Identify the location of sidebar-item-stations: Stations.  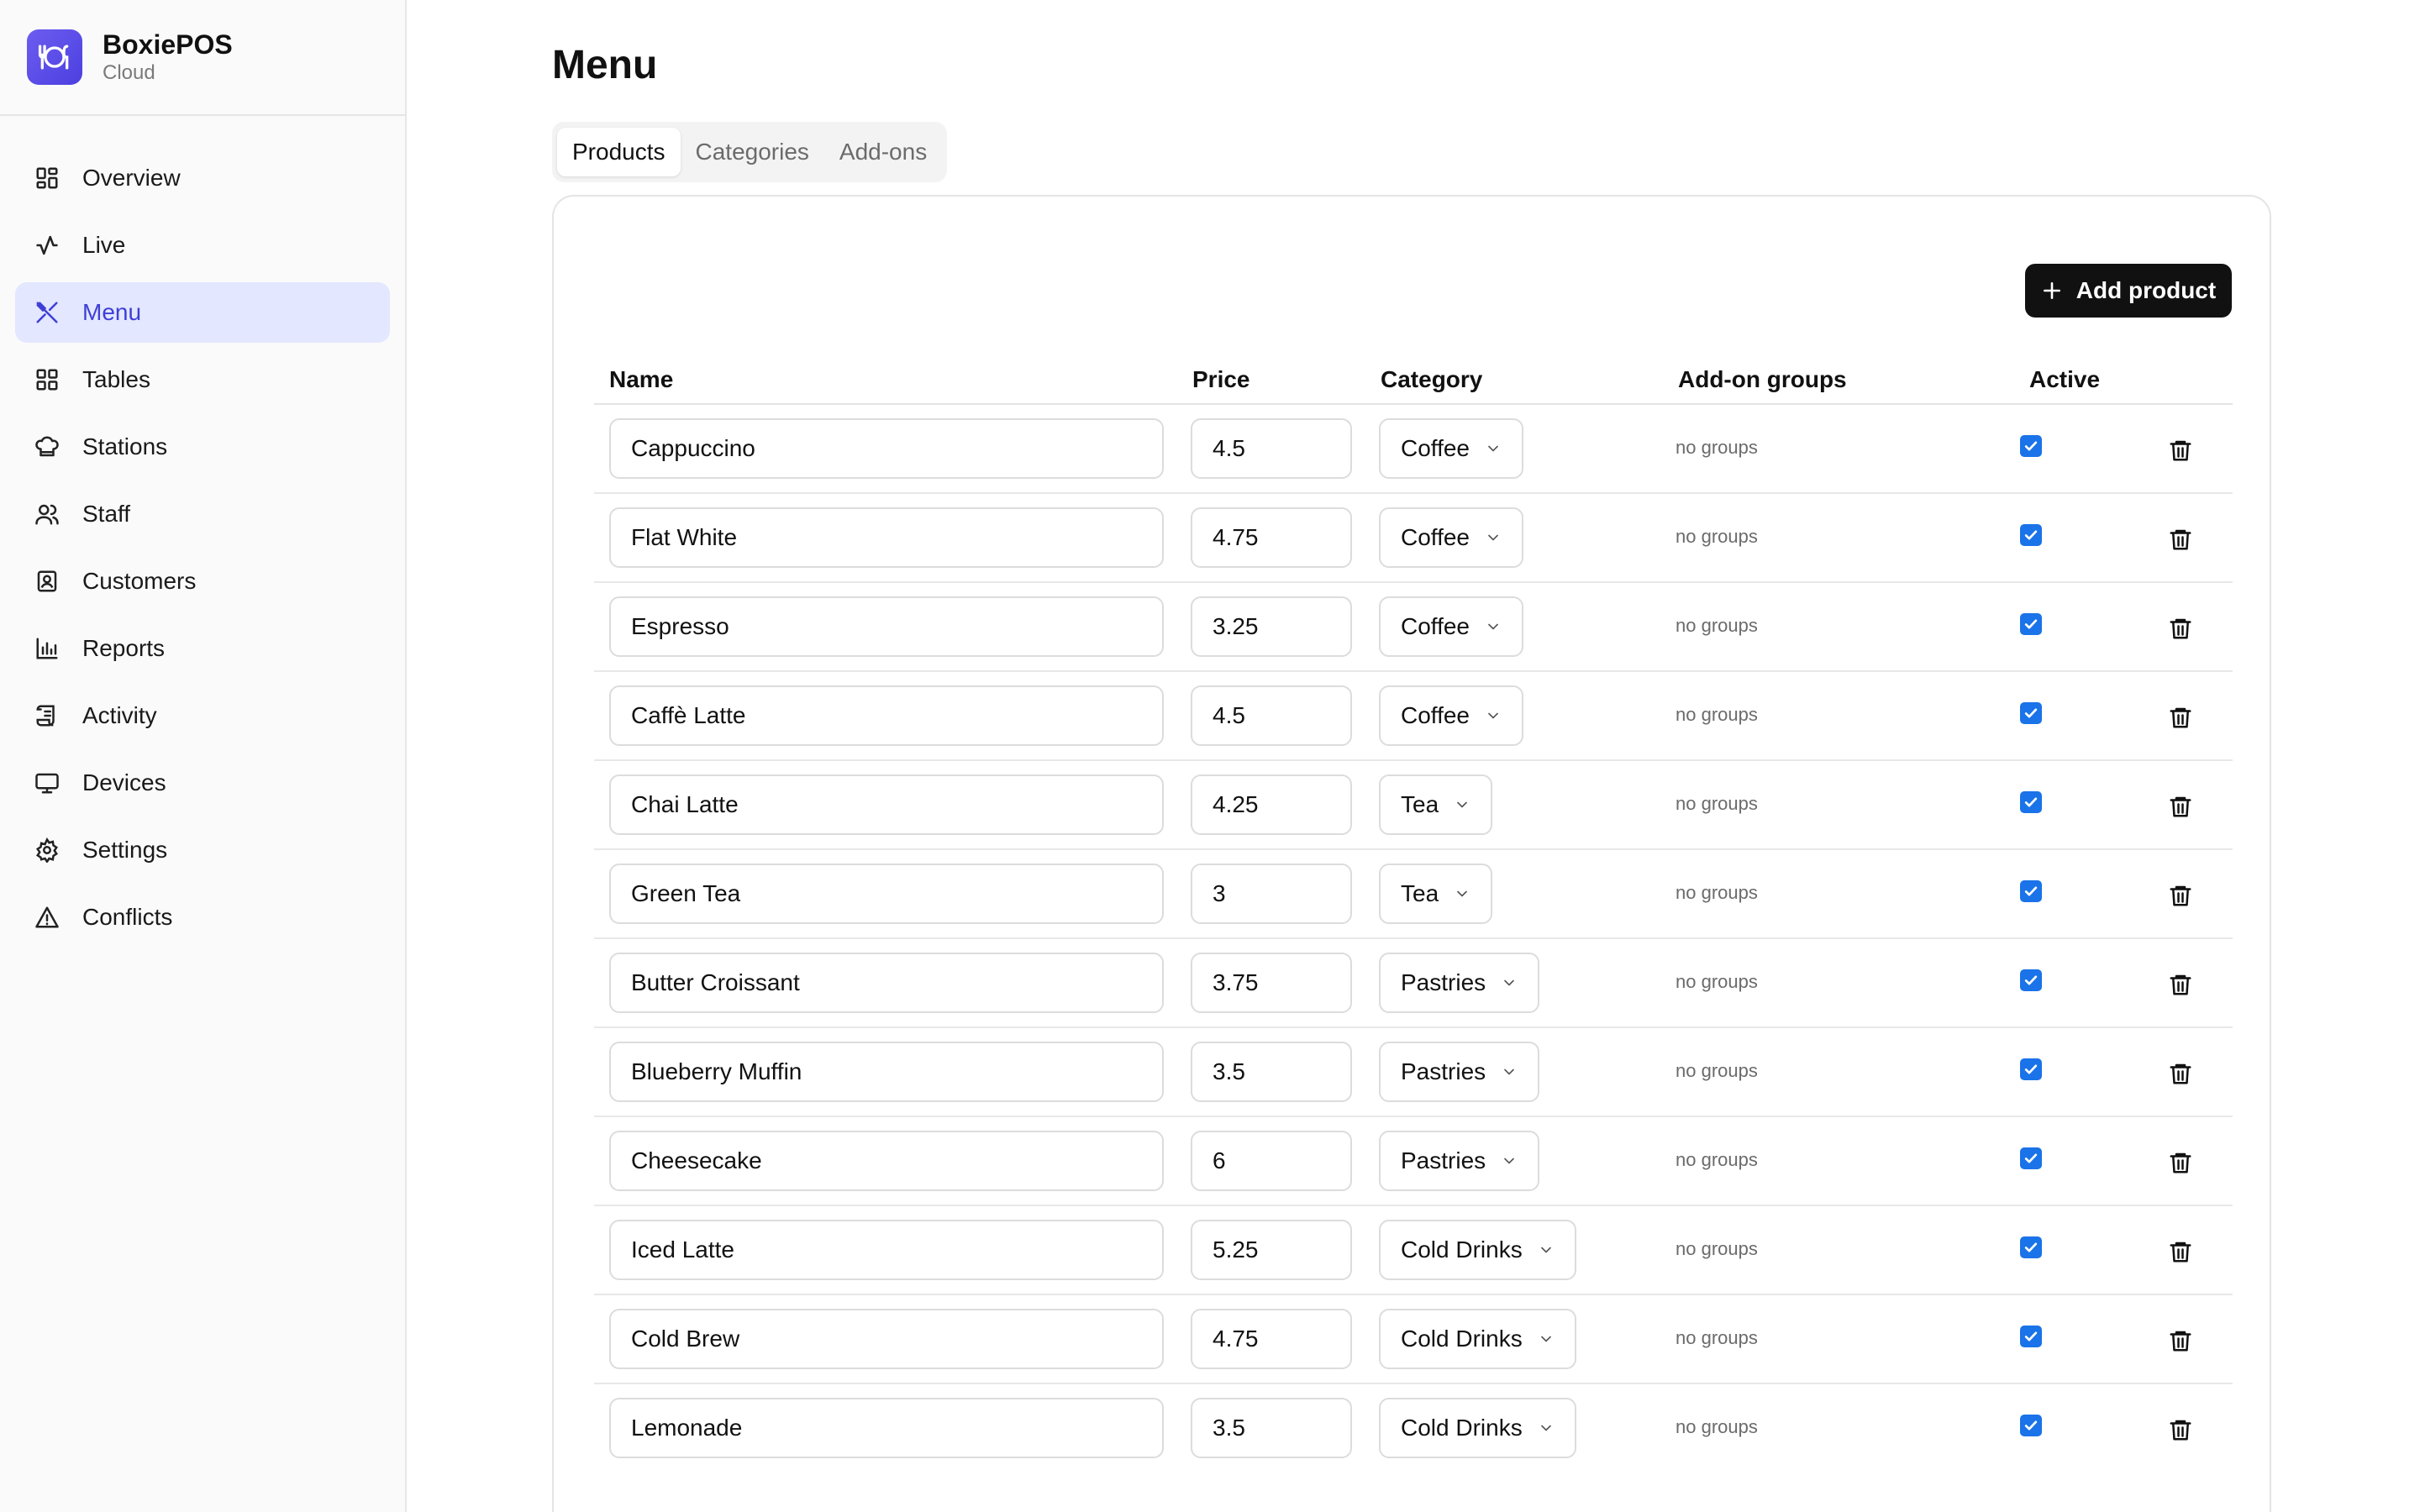
(202, 447).